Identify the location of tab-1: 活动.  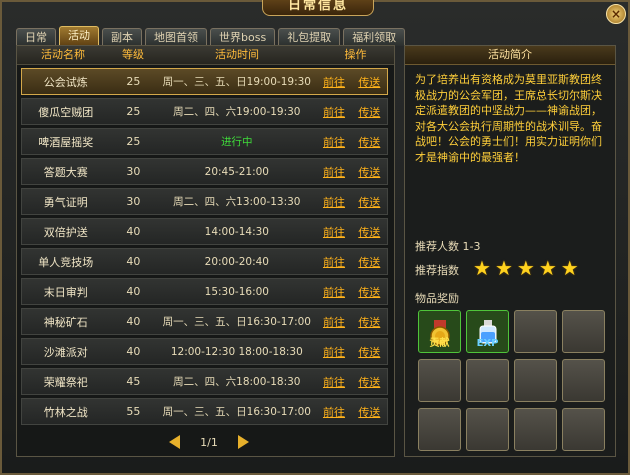
(79, 36).